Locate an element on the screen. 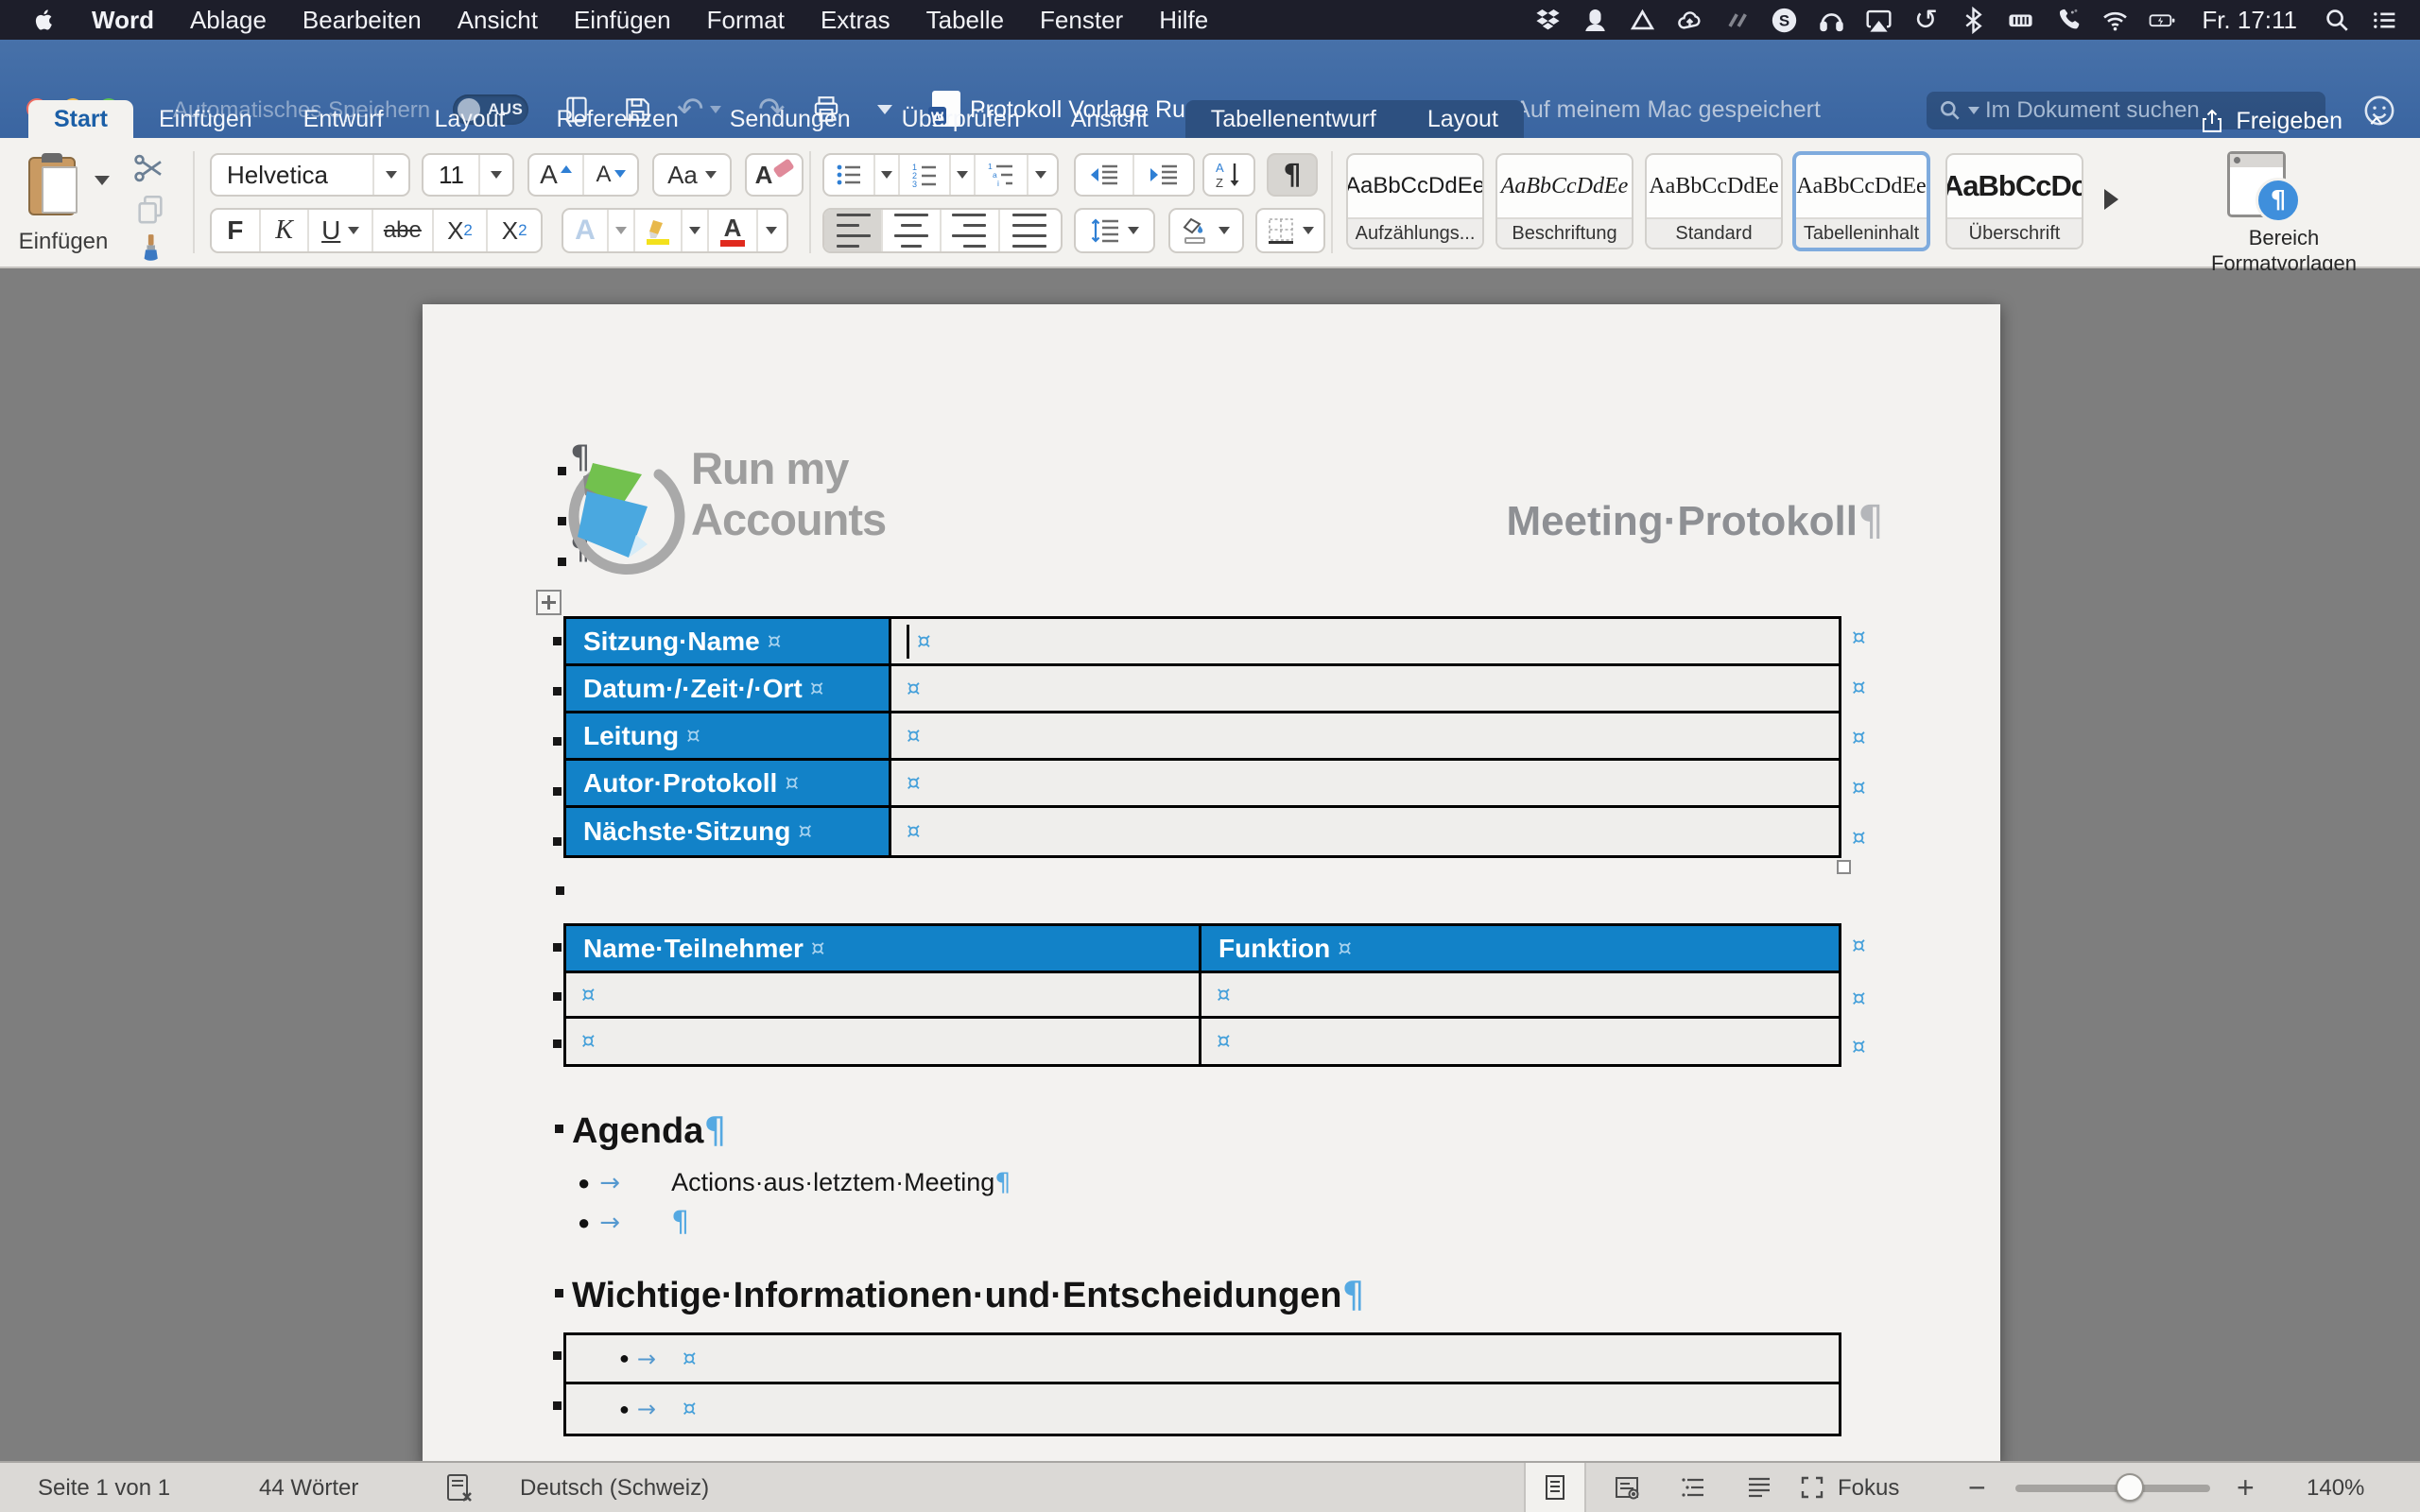  zoom-out-button: − is located at coordinates (1977, 1487).